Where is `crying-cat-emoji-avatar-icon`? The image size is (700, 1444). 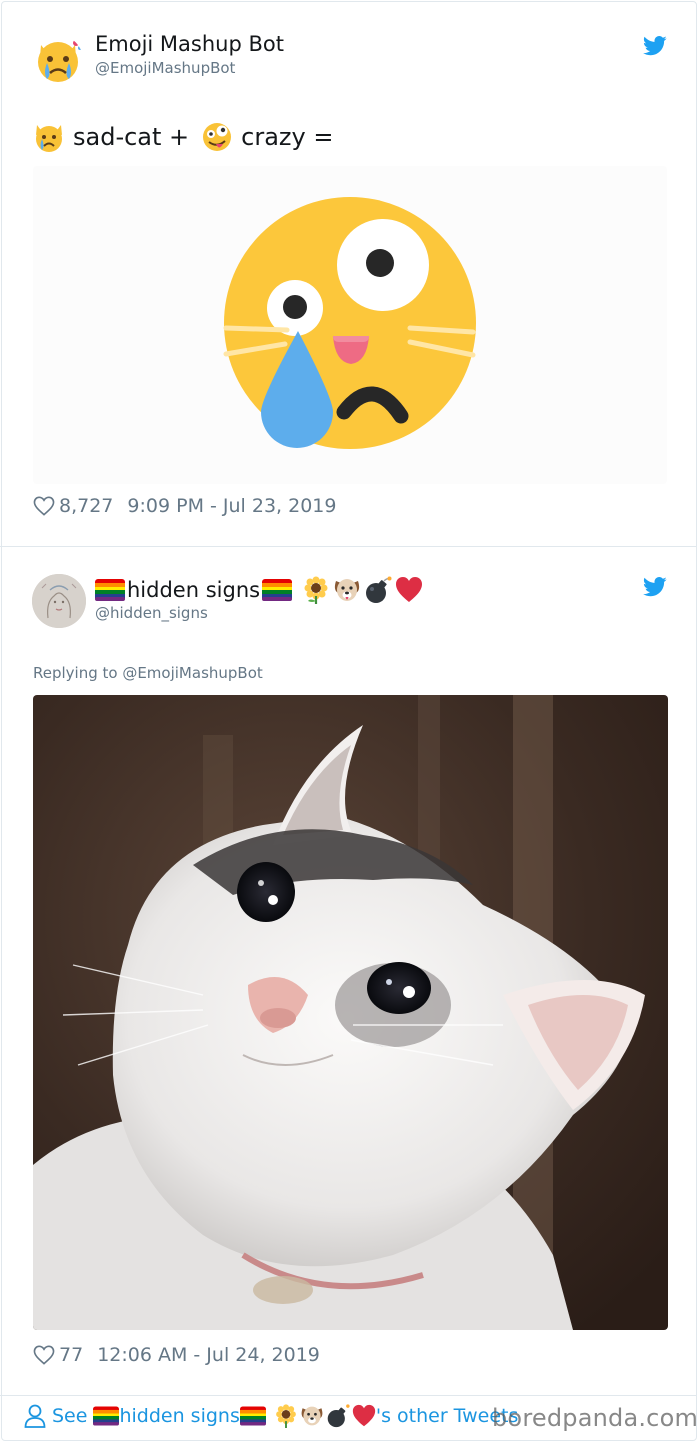
crying-cat-emoji-avatar-icon is located at coordinates (60, 61).